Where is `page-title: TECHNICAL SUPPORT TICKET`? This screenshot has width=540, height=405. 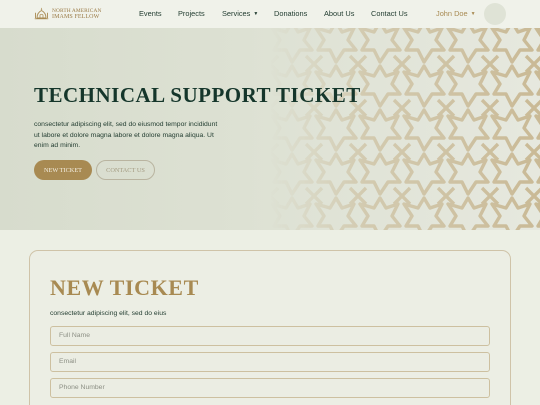 page-title: TECHNICAL SUPPORT TICKET is located at coordinates (197, 95).